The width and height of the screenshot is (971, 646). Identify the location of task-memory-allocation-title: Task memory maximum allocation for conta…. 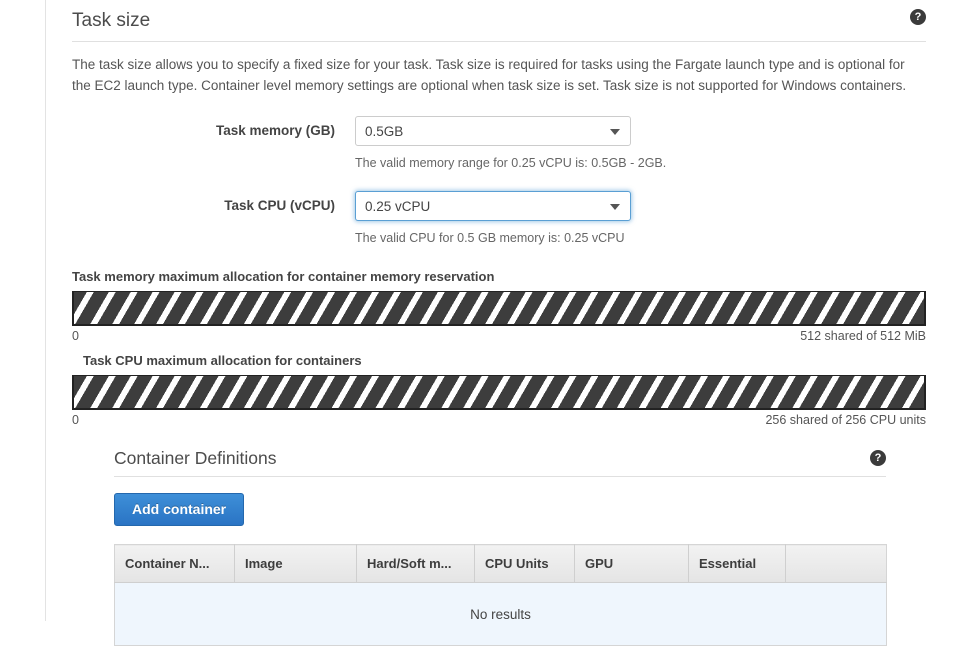
(283, 276).